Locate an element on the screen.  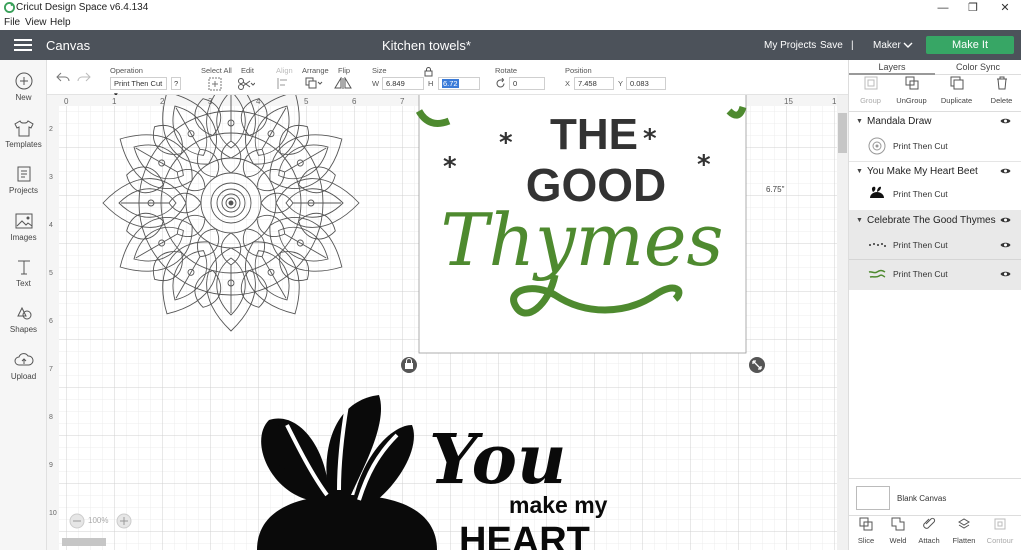
menu-view: View is located at coordinates (36, 22).